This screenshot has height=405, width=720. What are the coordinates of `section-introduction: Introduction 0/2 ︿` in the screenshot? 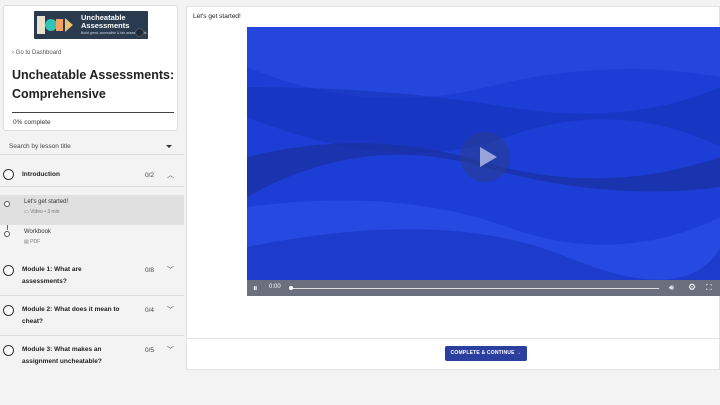 It's located at (92, 175).